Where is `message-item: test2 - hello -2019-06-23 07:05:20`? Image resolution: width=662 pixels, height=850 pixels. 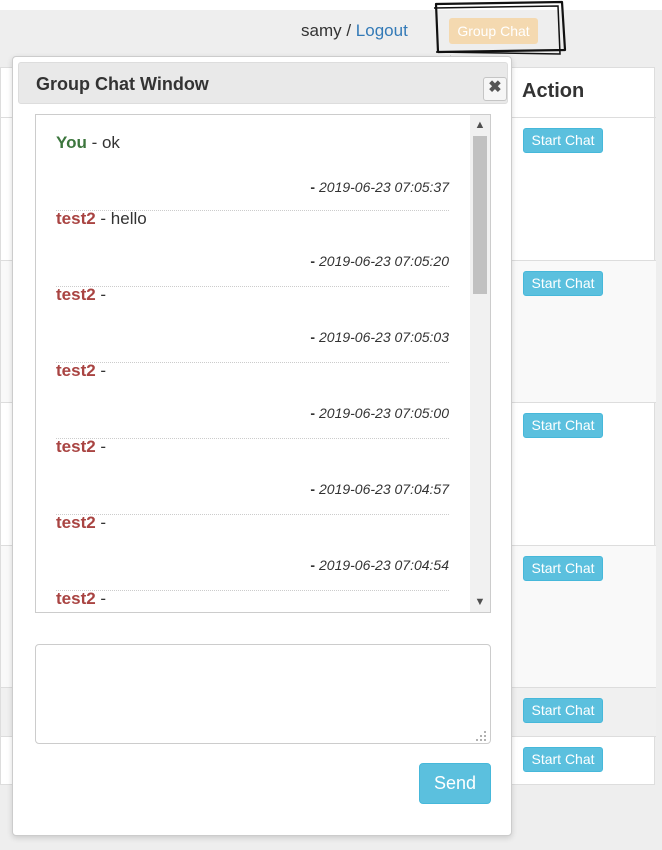 message-item: test2 - hello -2019-06-23 07:05:20 is located at coordinates (252, 248).